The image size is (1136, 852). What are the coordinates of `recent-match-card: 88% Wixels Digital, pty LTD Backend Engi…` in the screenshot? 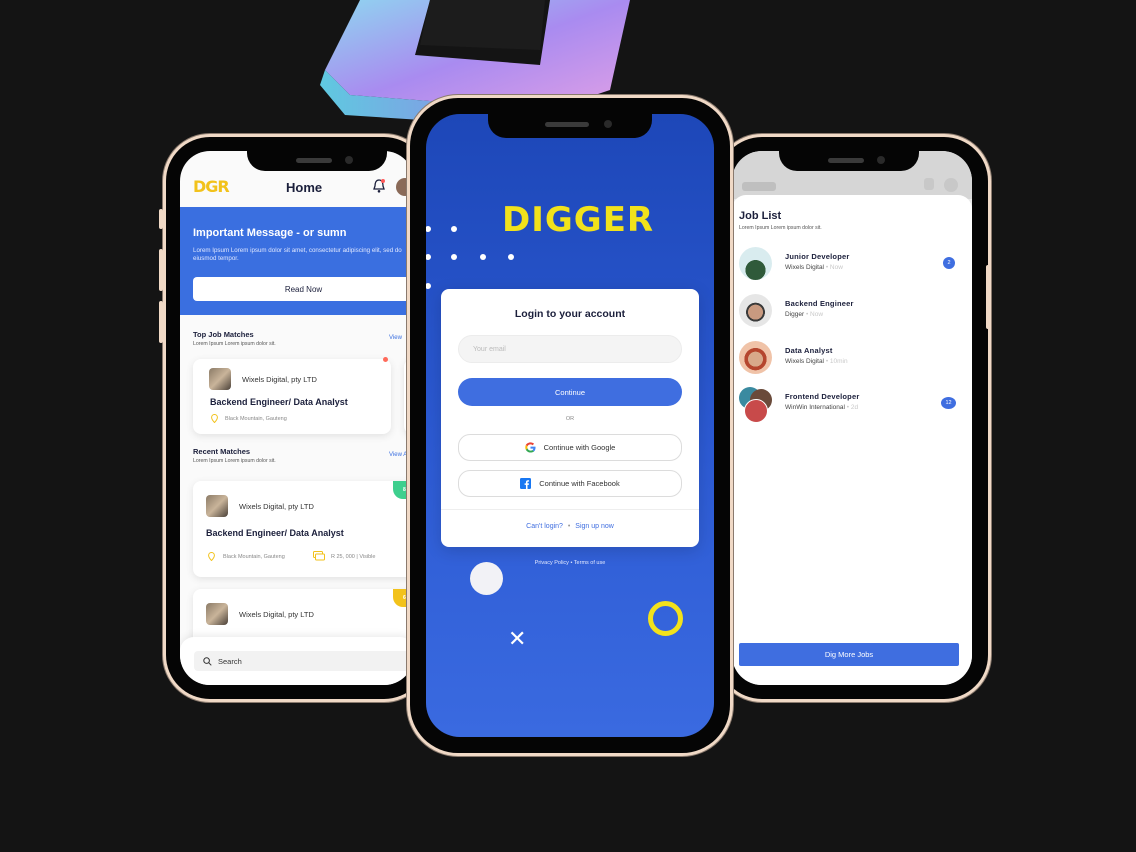 It's located at (303, 529).